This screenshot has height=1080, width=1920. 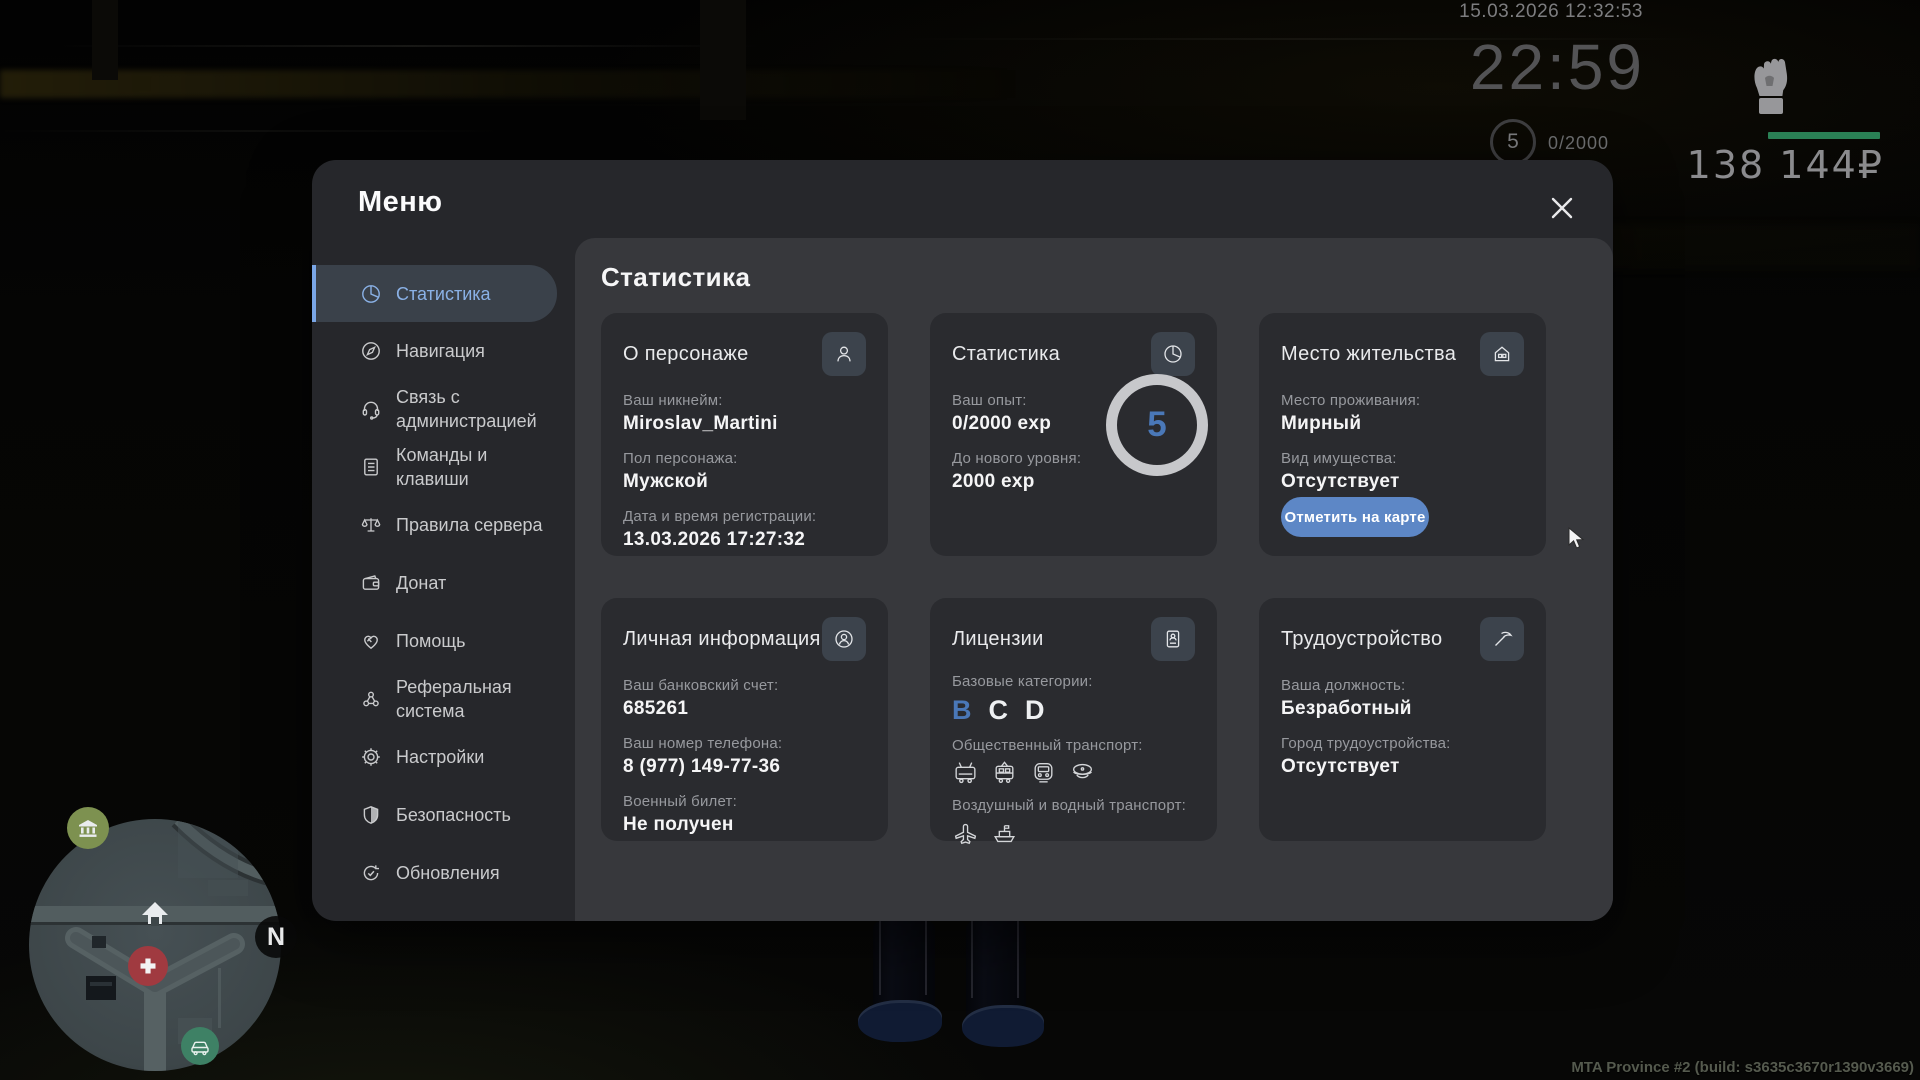 I want to click on sidebar-item-label: Реферальная система, so click(x=454, y=699).